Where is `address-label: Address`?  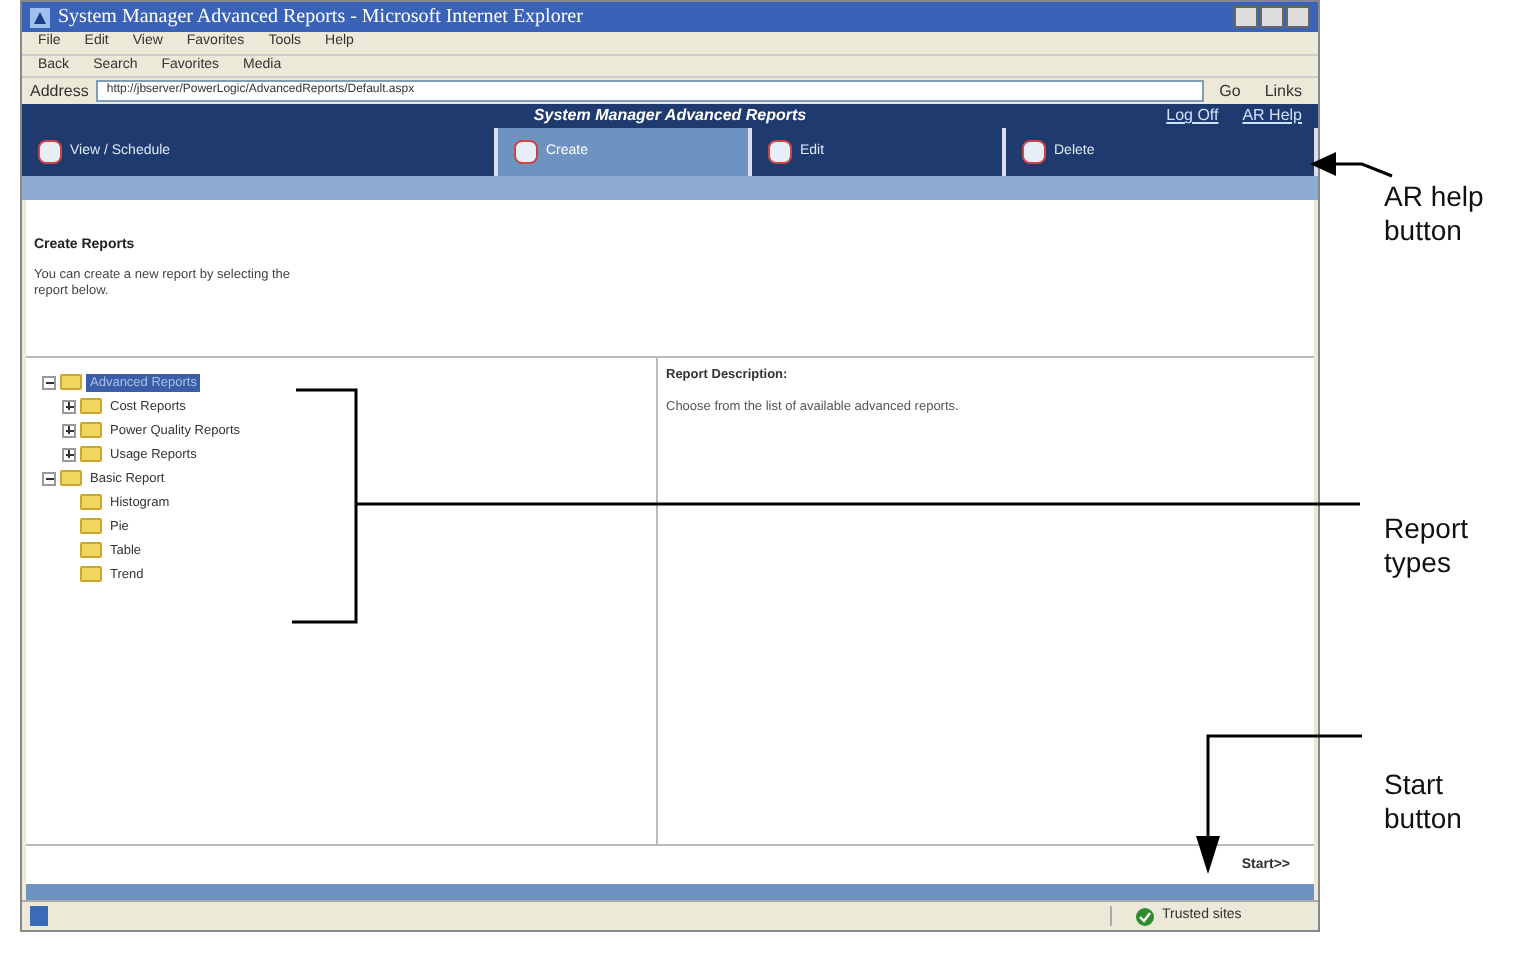 address-label: Address is located at coordinates (59, 91).